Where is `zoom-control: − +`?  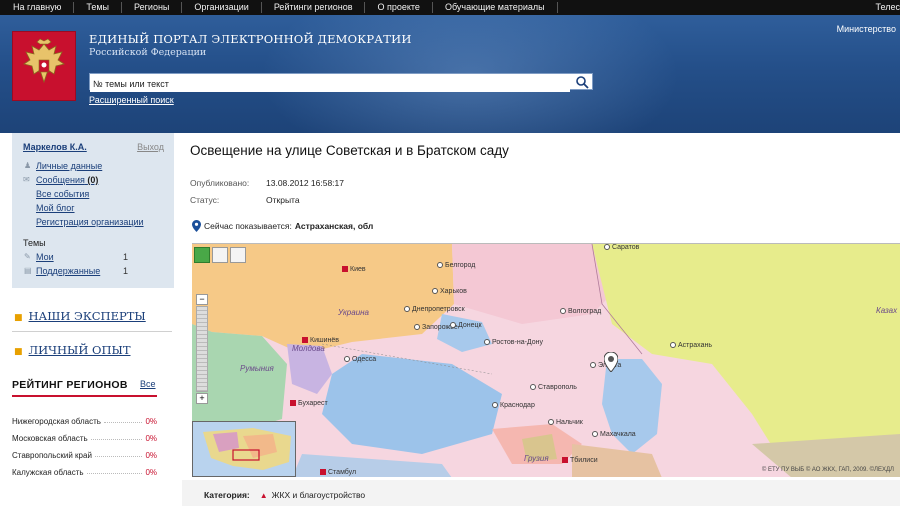 zoom-control: − + is located at coordinates (202, 349).